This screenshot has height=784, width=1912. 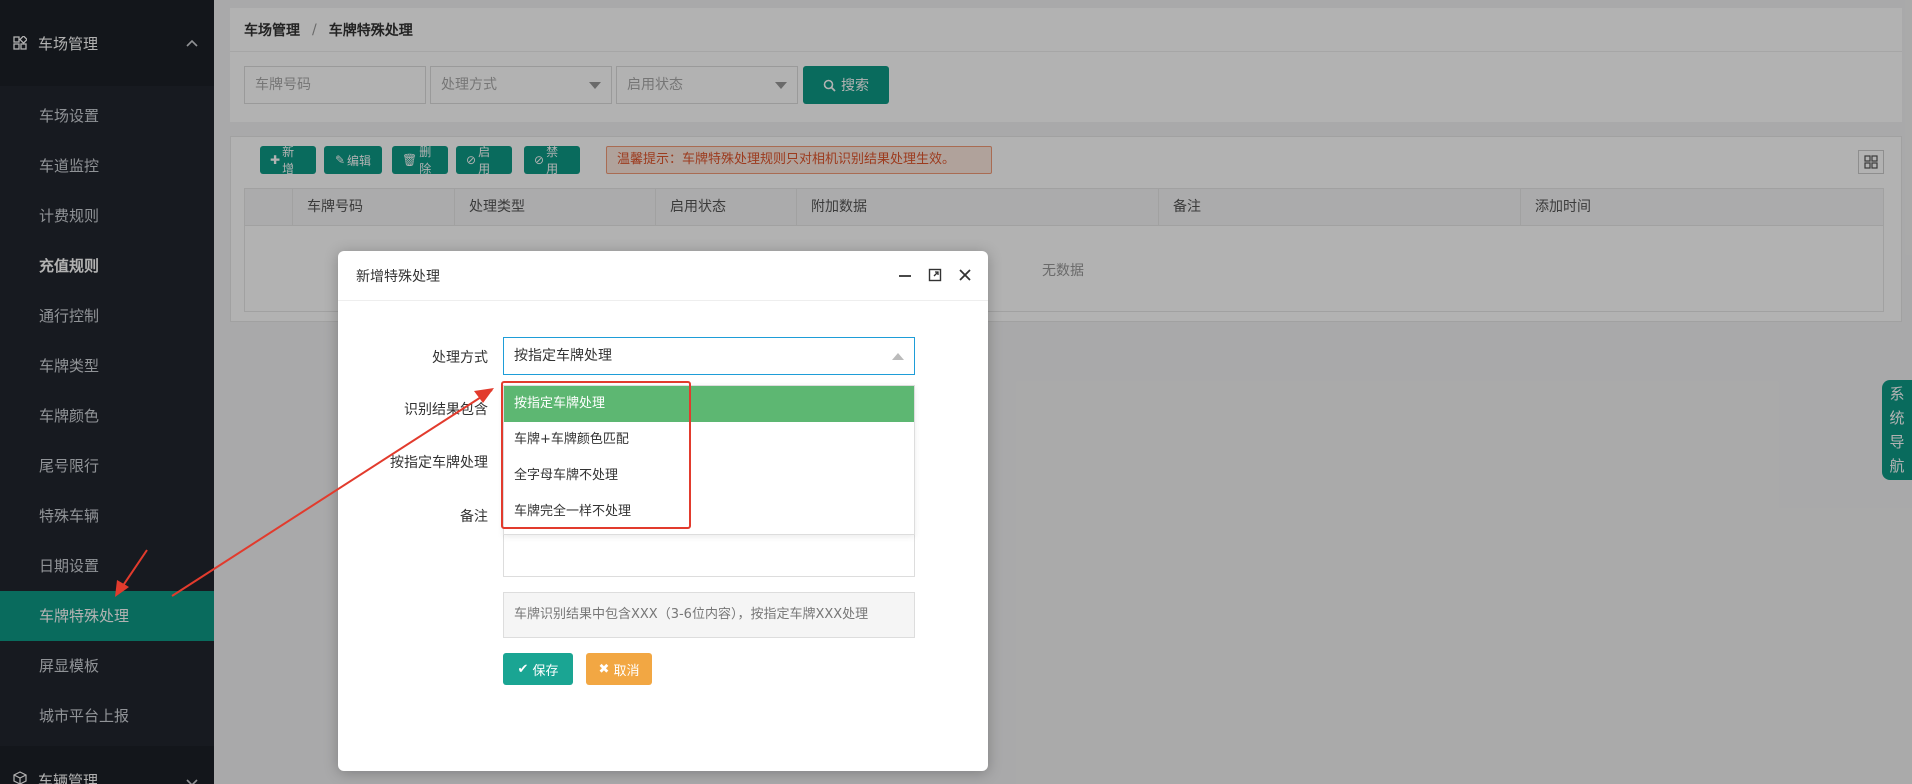 I want to click on cancel-label: 取消, so click(x=626, y=671).